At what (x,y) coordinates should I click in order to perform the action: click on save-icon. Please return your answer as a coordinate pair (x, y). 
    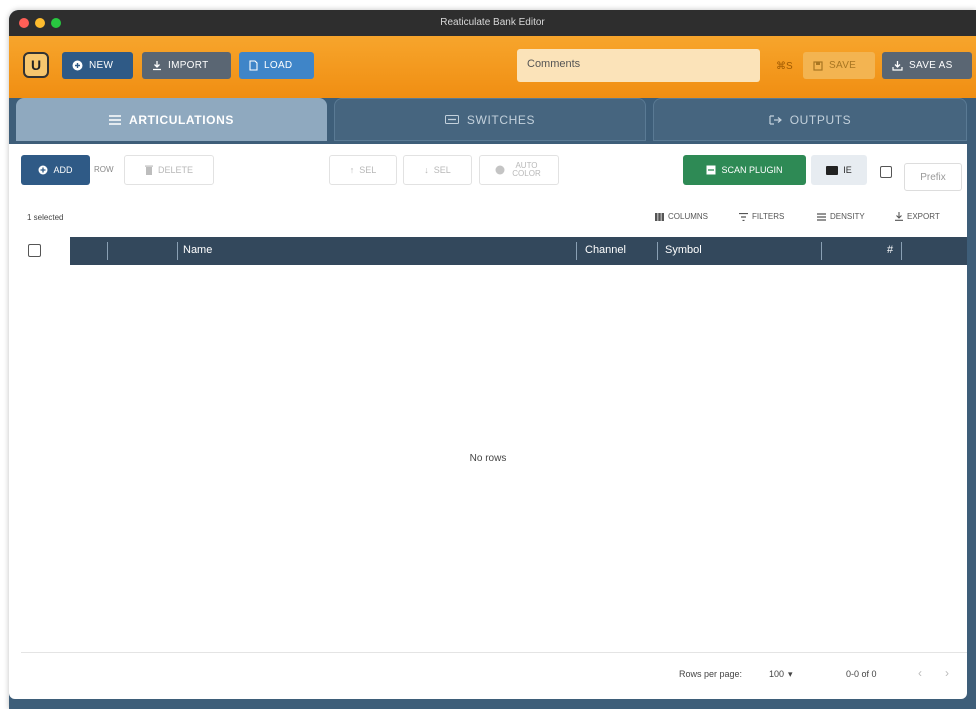
    Looking at the image, I should click on (818, 65).